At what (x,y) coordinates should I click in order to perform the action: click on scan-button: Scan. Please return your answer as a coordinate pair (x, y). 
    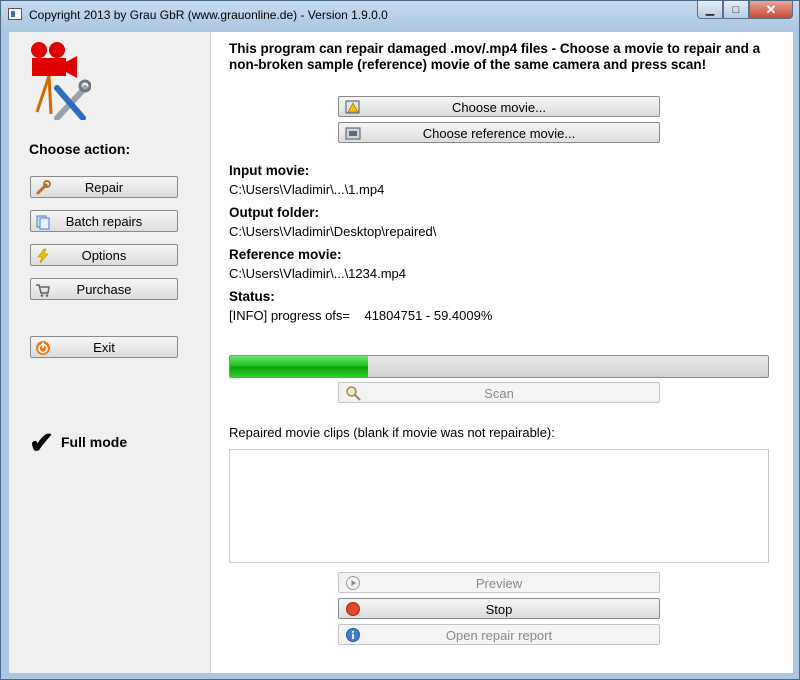
    Looking at the image, I should click on (499, 392).